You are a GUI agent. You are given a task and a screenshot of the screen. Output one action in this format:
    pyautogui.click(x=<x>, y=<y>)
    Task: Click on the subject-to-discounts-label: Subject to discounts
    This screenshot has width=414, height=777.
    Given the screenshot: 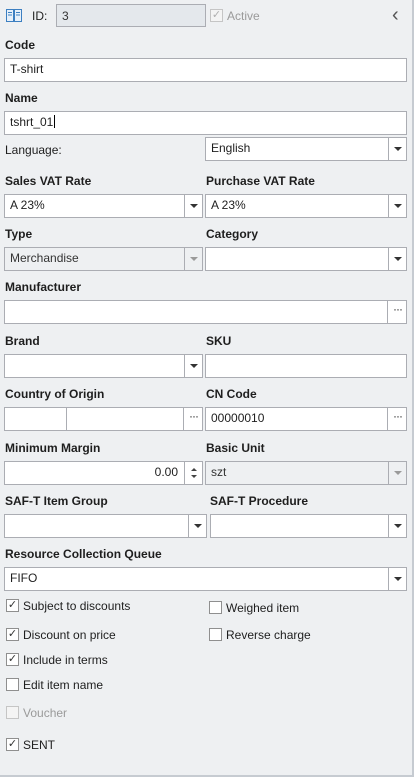 What is the action you would take?
    pyautogui.click(x=77, y=606)
    